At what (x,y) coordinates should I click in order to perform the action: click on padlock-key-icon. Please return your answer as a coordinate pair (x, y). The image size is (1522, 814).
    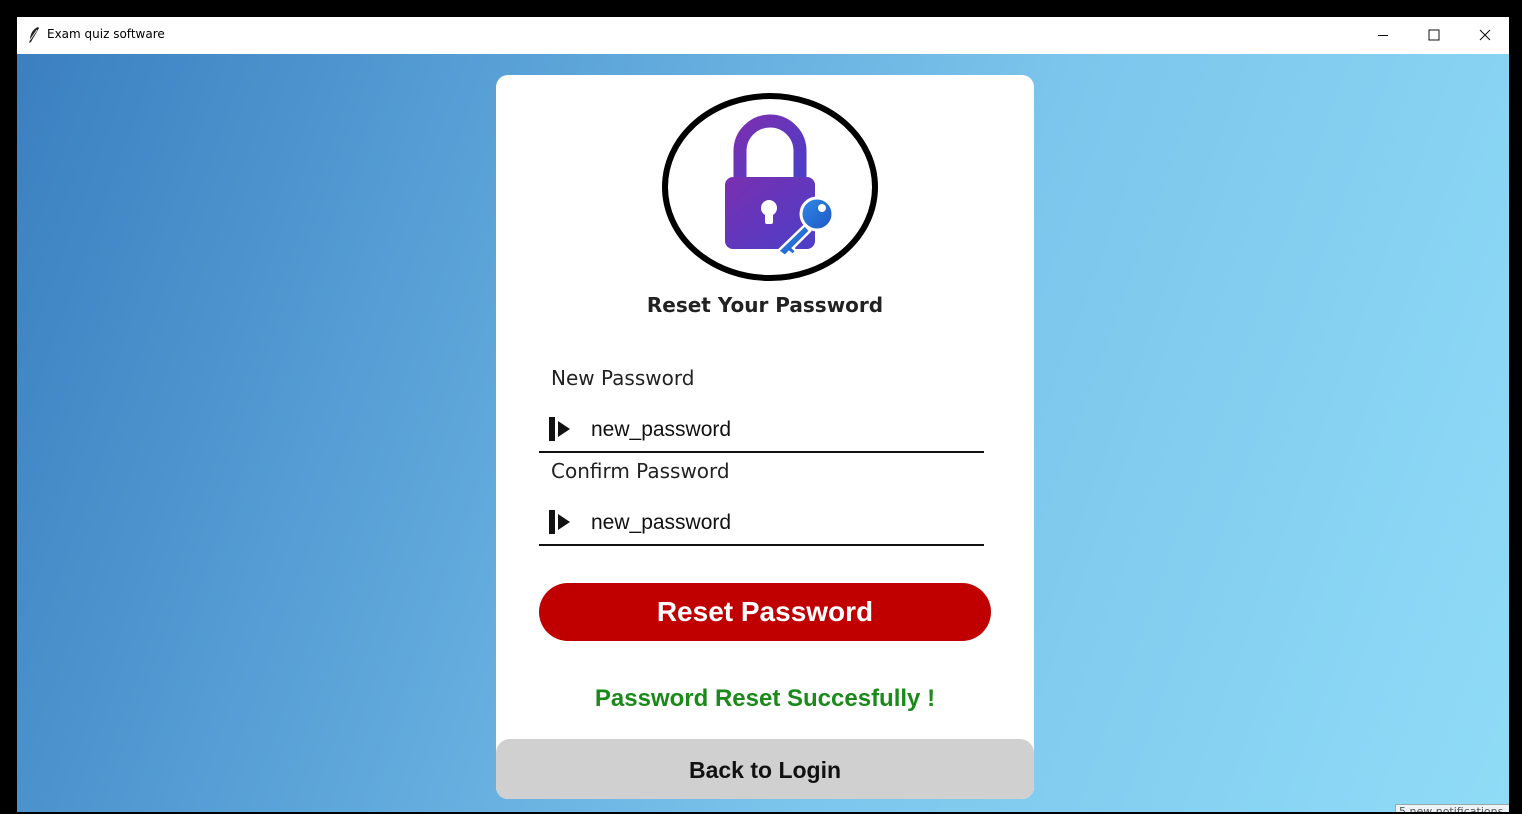
    Looking at the image, I should click on (770, 187).